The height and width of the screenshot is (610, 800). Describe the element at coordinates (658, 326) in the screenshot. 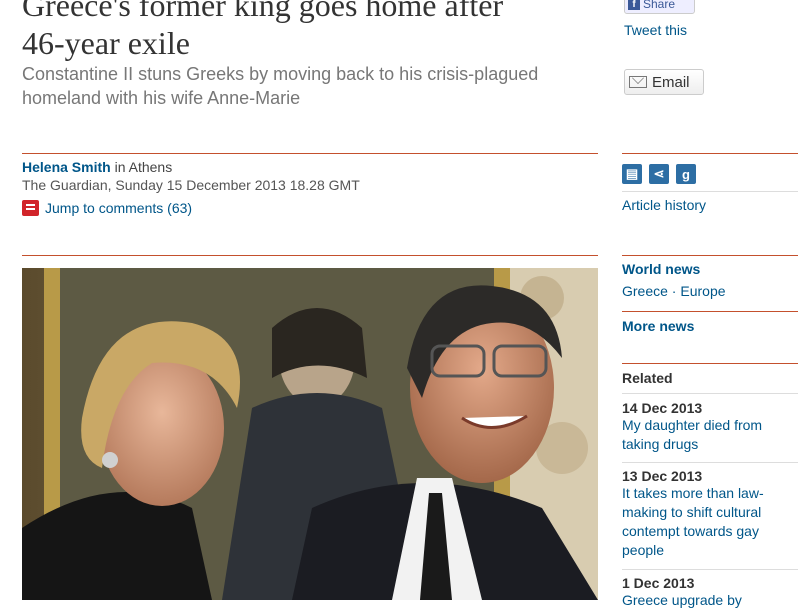

I see `more-news-link: More news` at that location.